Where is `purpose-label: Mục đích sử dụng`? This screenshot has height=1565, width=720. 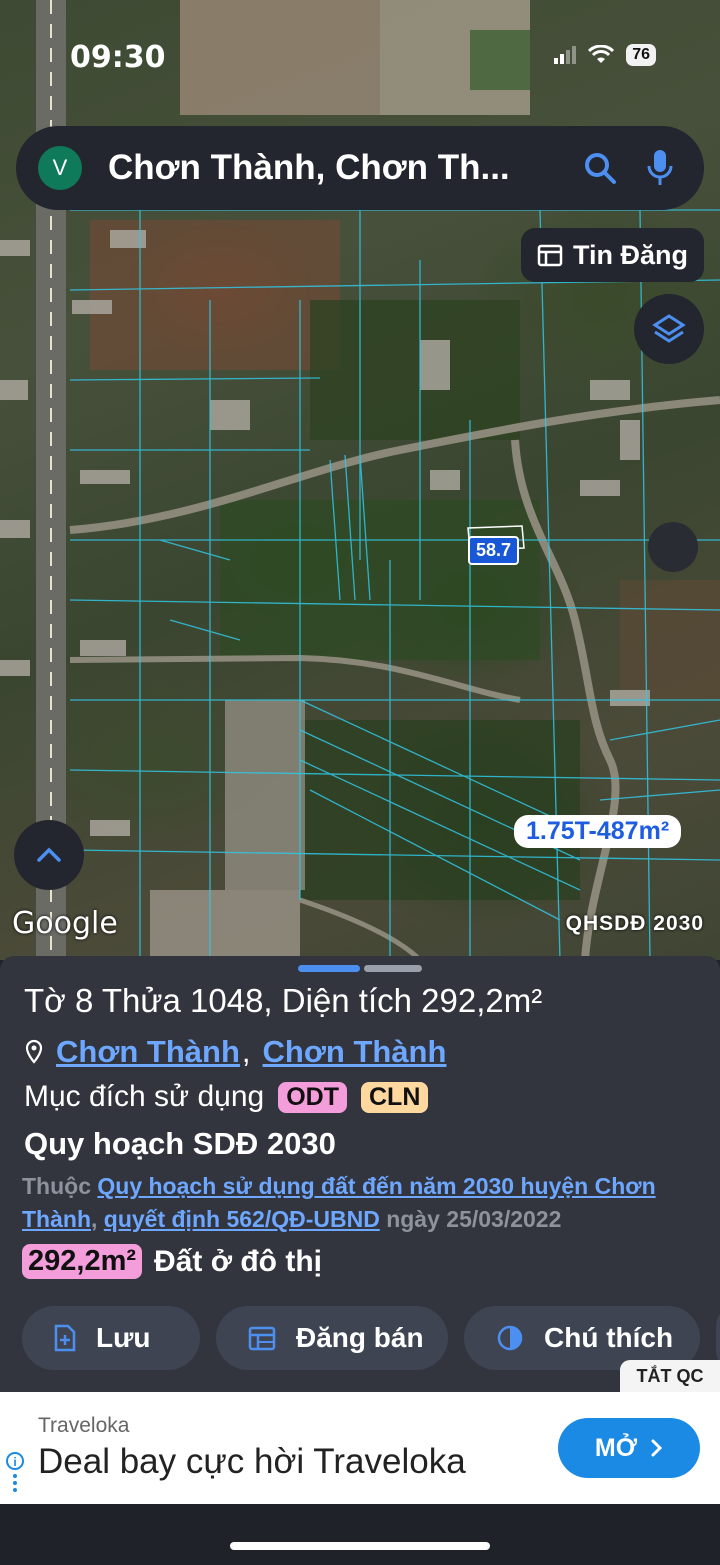
purpose-label: Mục đích sử dụng is located at coordinates (144, 1096).